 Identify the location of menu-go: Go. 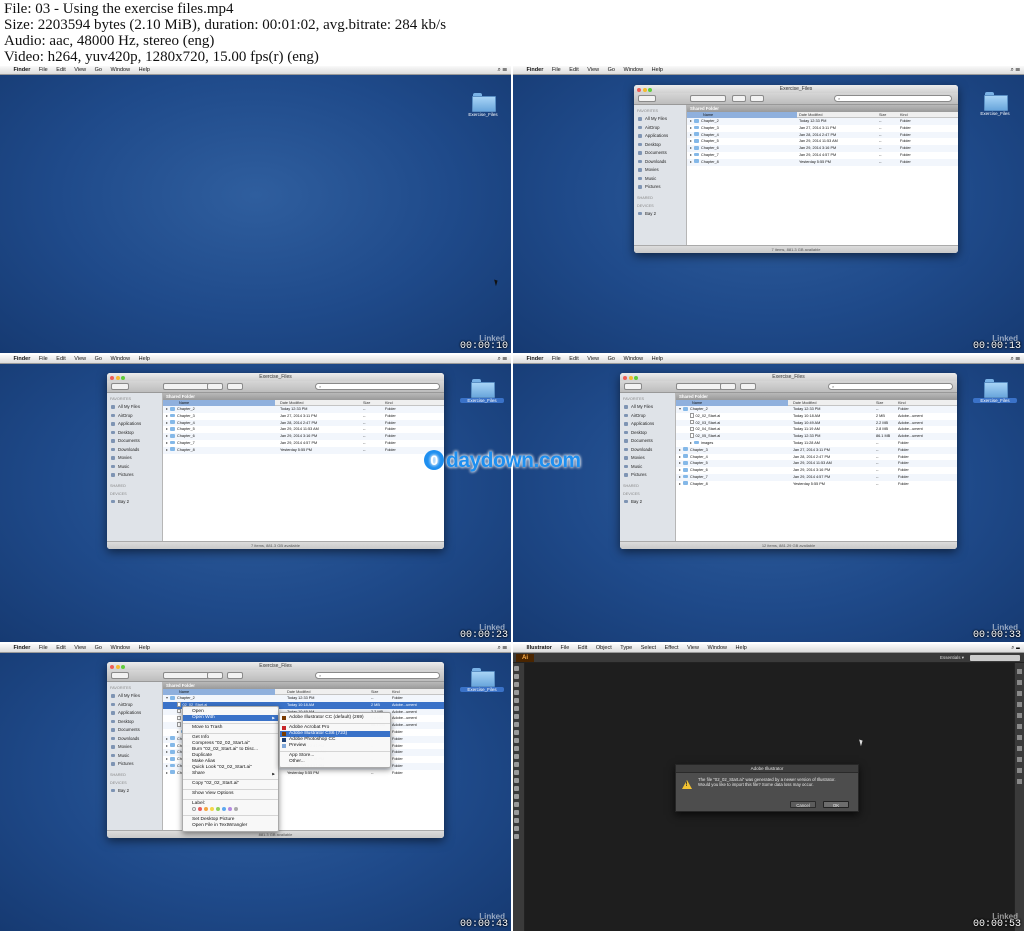
(98, 70).